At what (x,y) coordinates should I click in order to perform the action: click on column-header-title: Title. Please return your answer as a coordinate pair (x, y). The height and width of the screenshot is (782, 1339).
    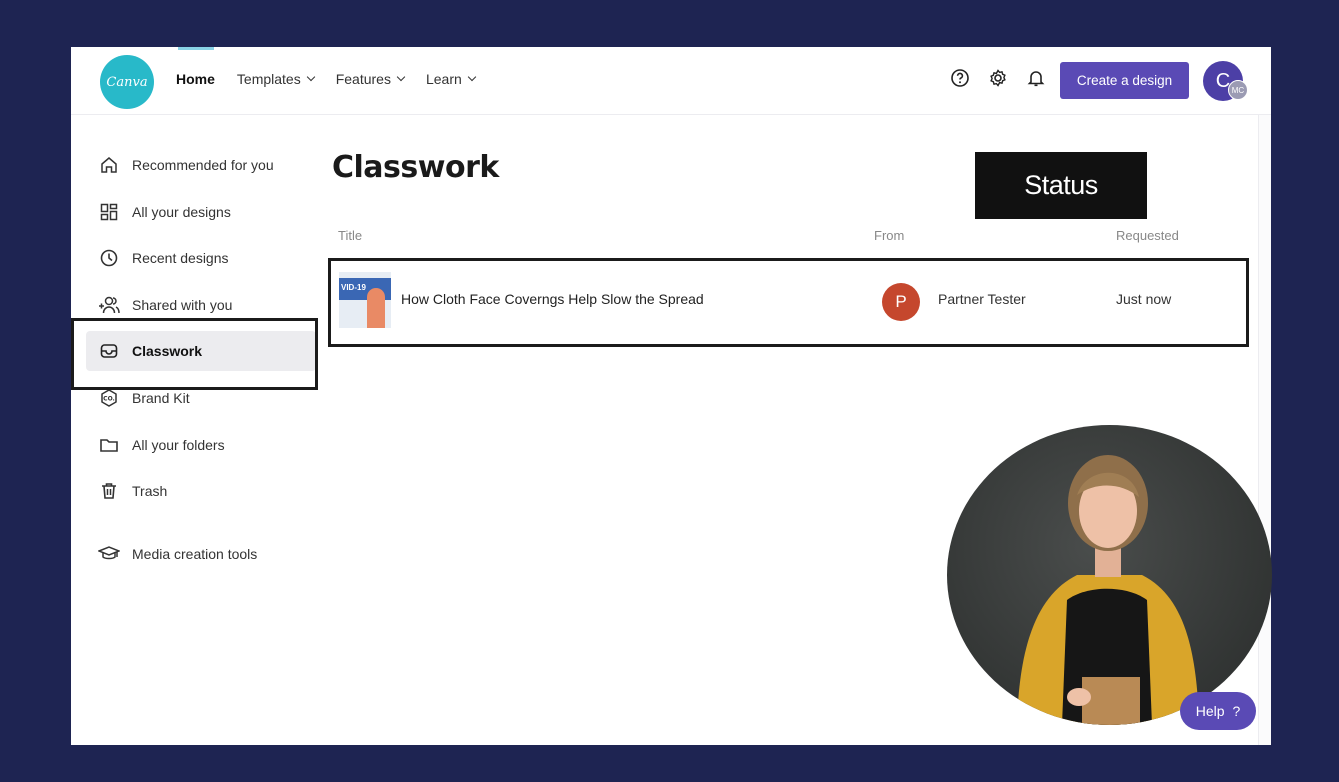
    Looking at the image, I should click on (350, 235).